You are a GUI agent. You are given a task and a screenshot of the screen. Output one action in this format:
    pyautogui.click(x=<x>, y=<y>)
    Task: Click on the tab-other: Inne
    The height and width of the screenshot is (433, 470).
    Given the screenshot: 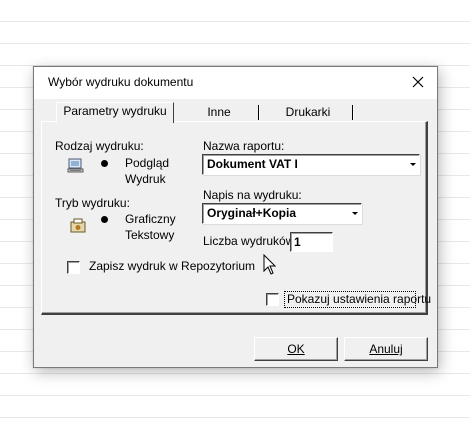 What is the action you would take?
    pyautogui.click(x=219, y=113)
    